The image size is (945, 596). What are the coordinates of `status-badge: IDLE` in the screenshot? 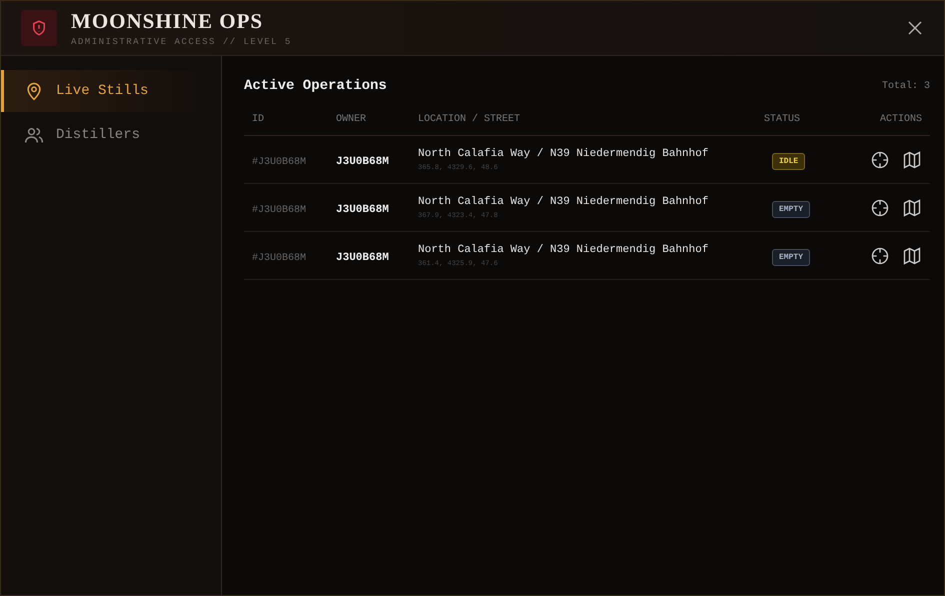 It's located at (789, 161).